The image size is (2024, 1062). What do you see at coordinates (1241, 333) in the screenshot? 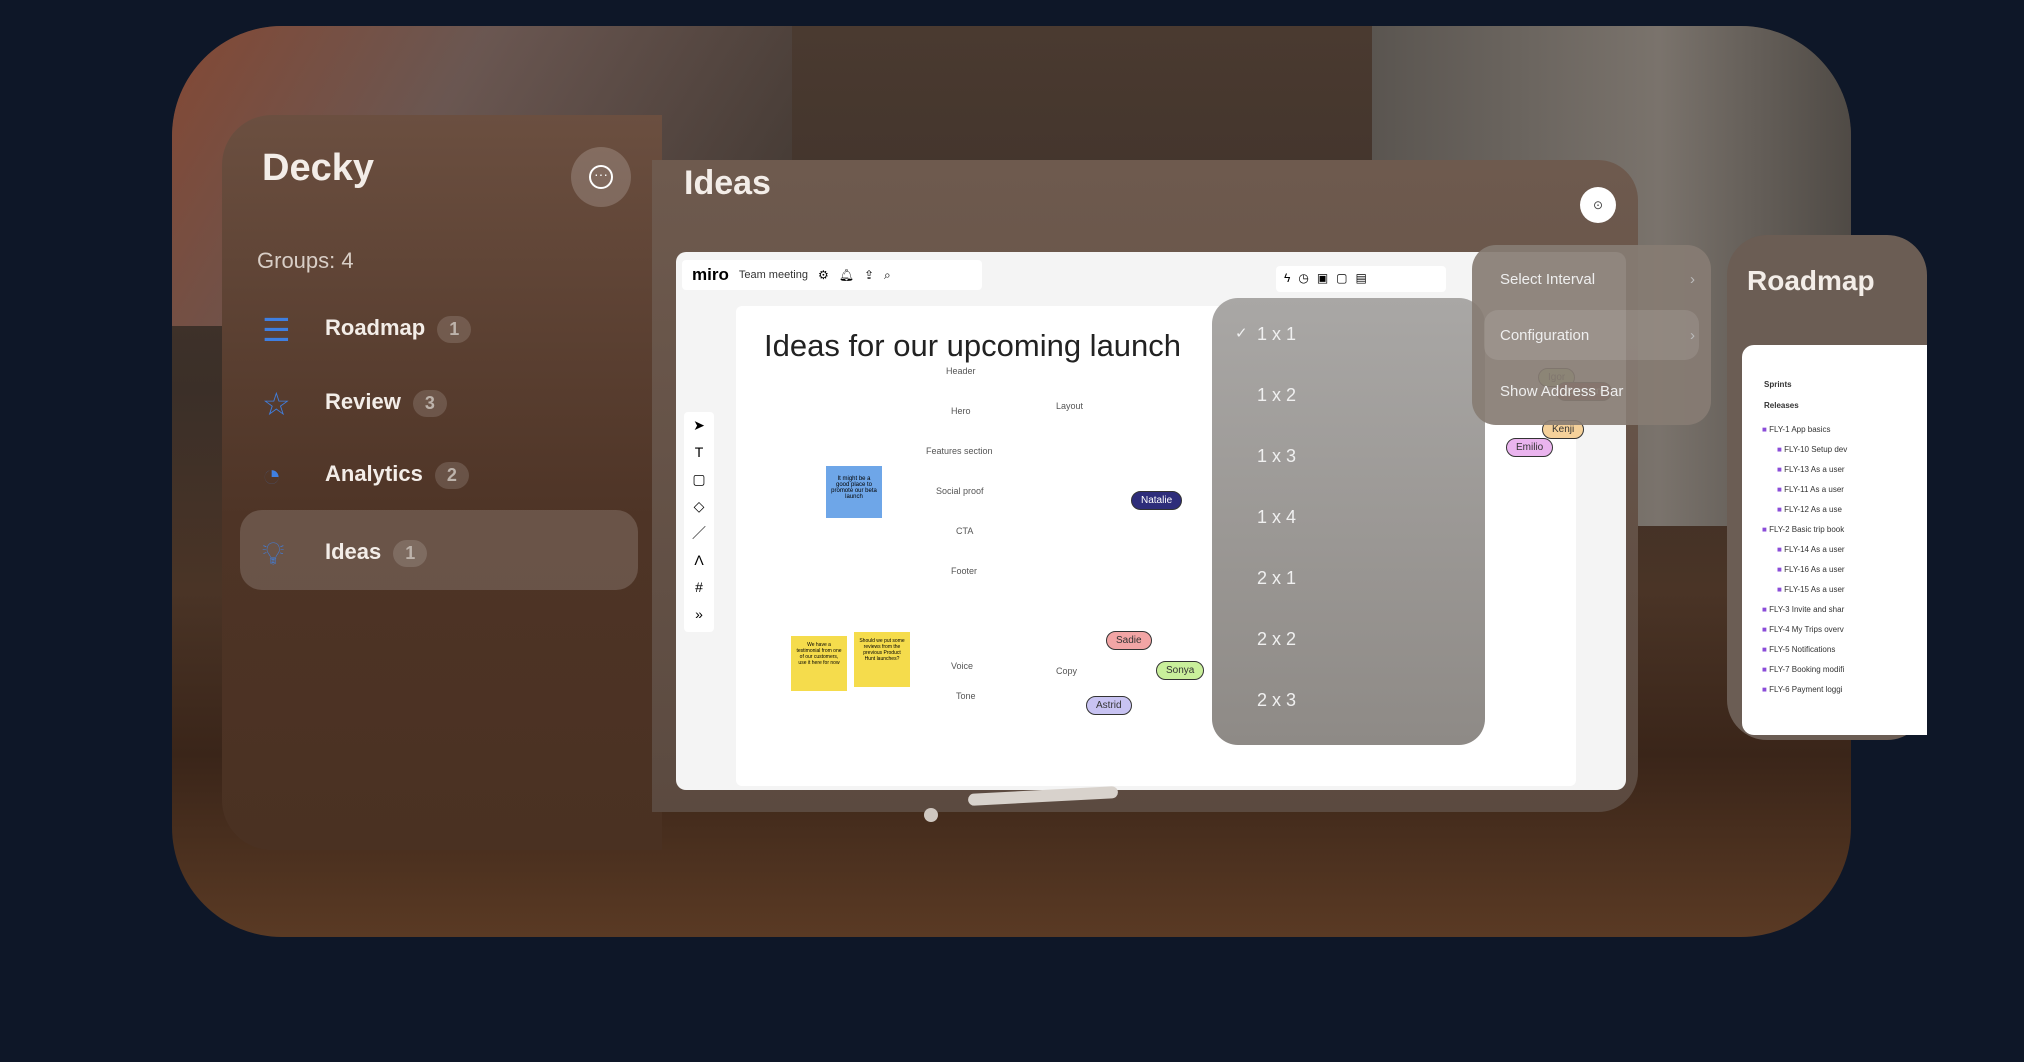
I see `checkmark-icon: ✓` at bounding box center [1241, 333].